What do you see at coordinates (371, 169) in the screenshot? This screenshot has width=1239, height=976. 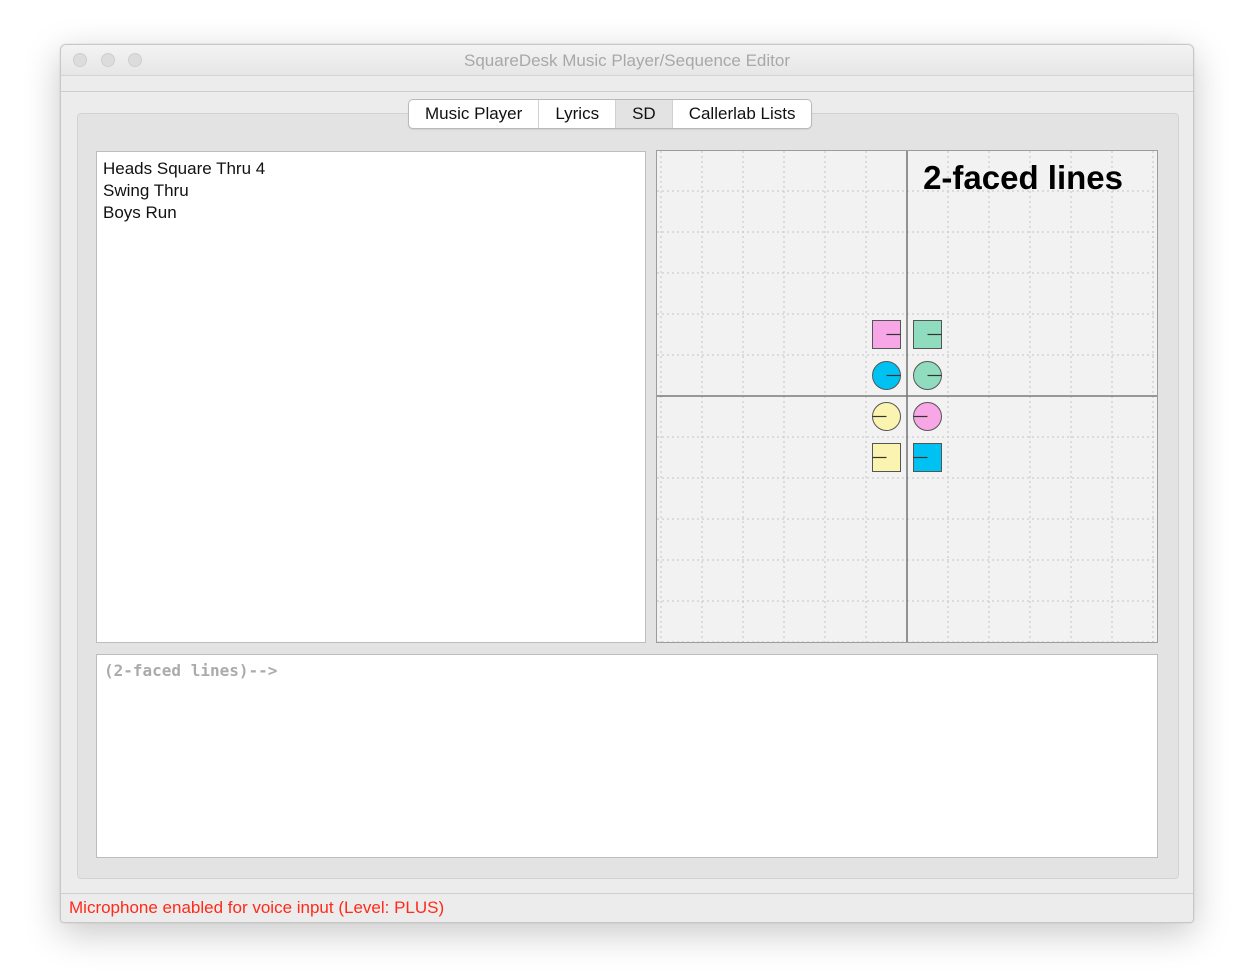 I see `list-item: Heads Square Thru 4` at bounding box center [371, 169].